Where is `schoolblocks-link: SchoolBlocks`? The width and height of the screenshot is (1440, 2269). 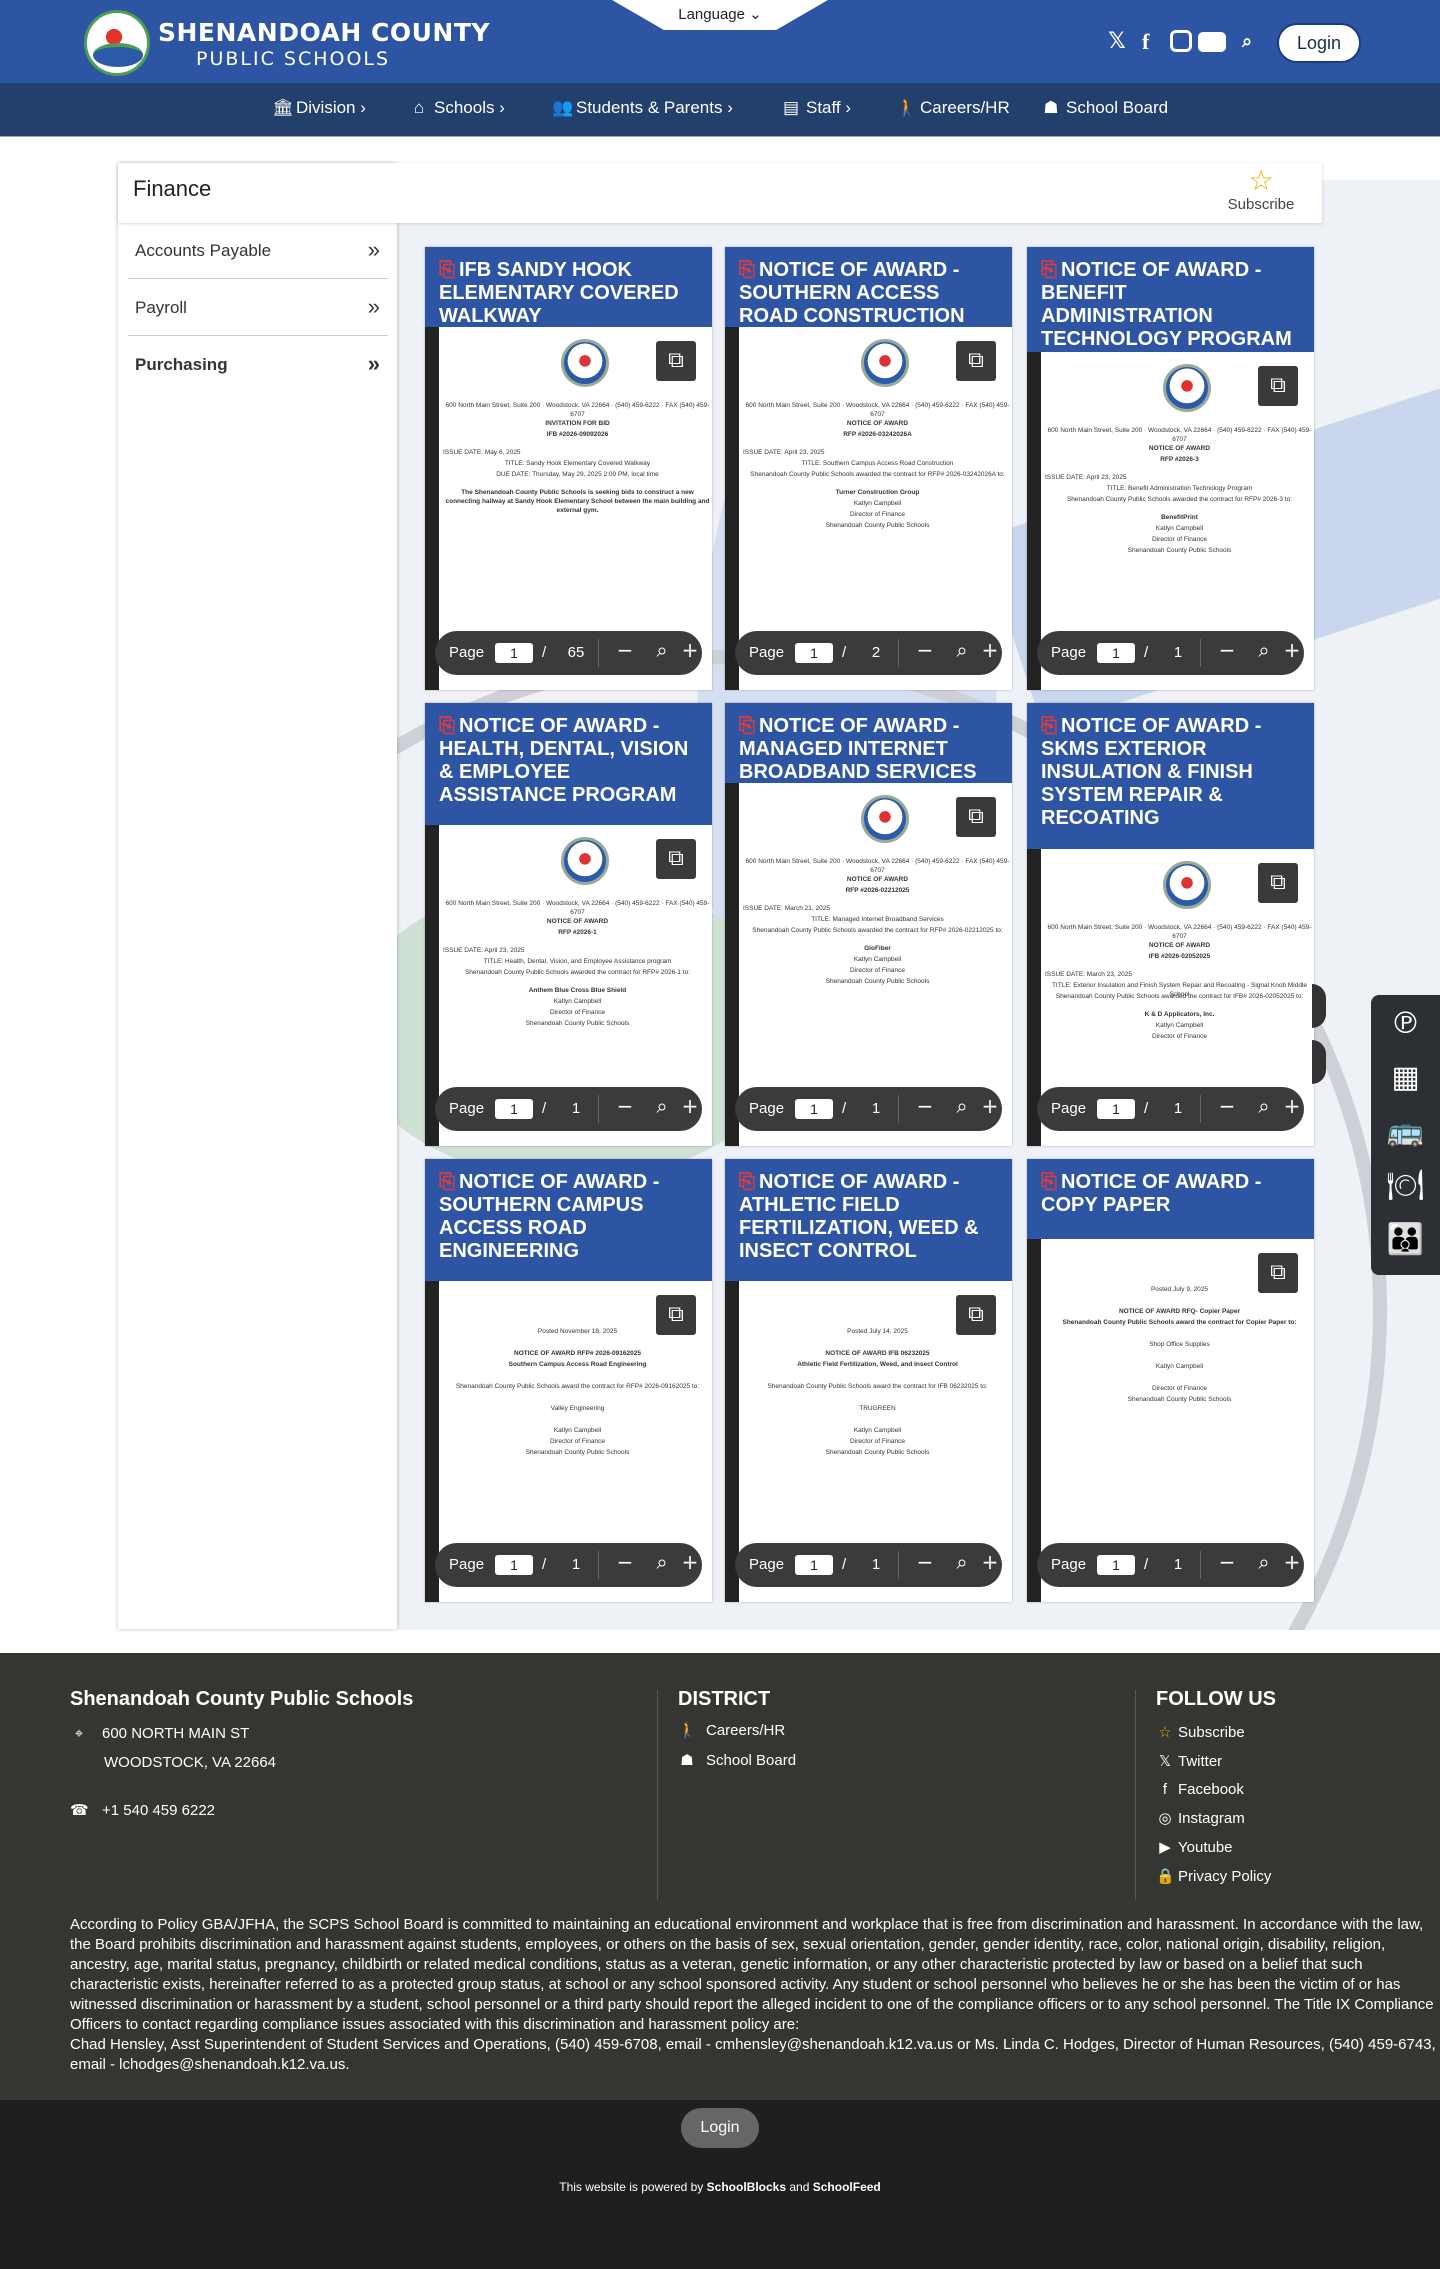 schoolblocks-link: SchoolBlocks is located at coordinates (746, 2187).